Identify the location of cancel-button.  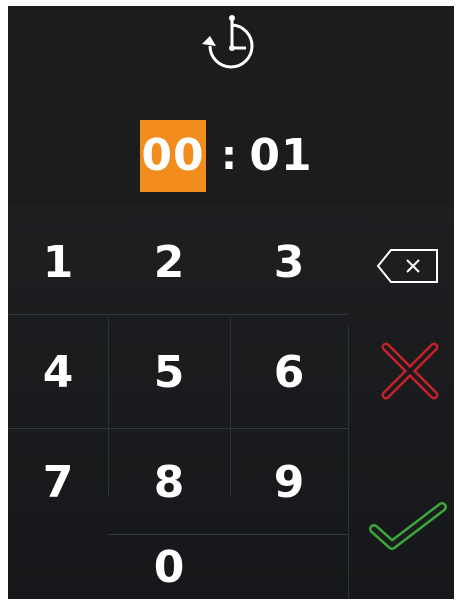
(410, 371).